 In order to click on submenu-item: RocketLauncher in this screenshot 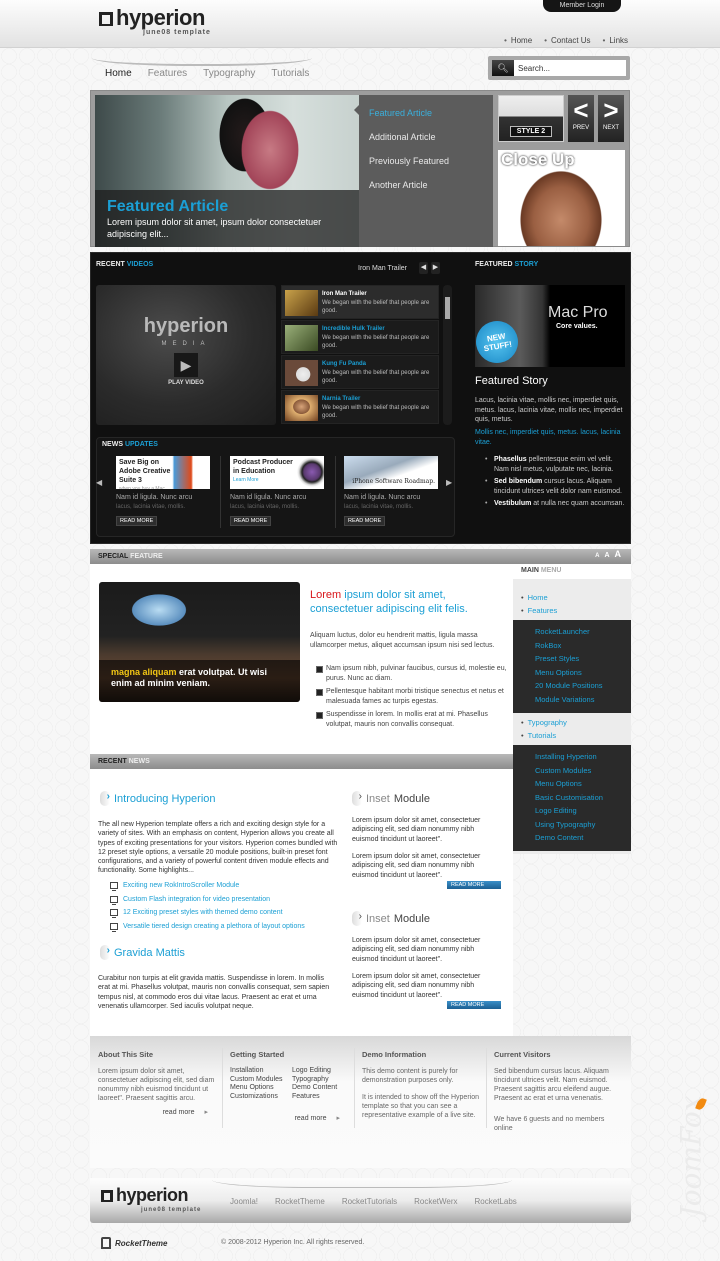, I will do `click(583, 632)`.